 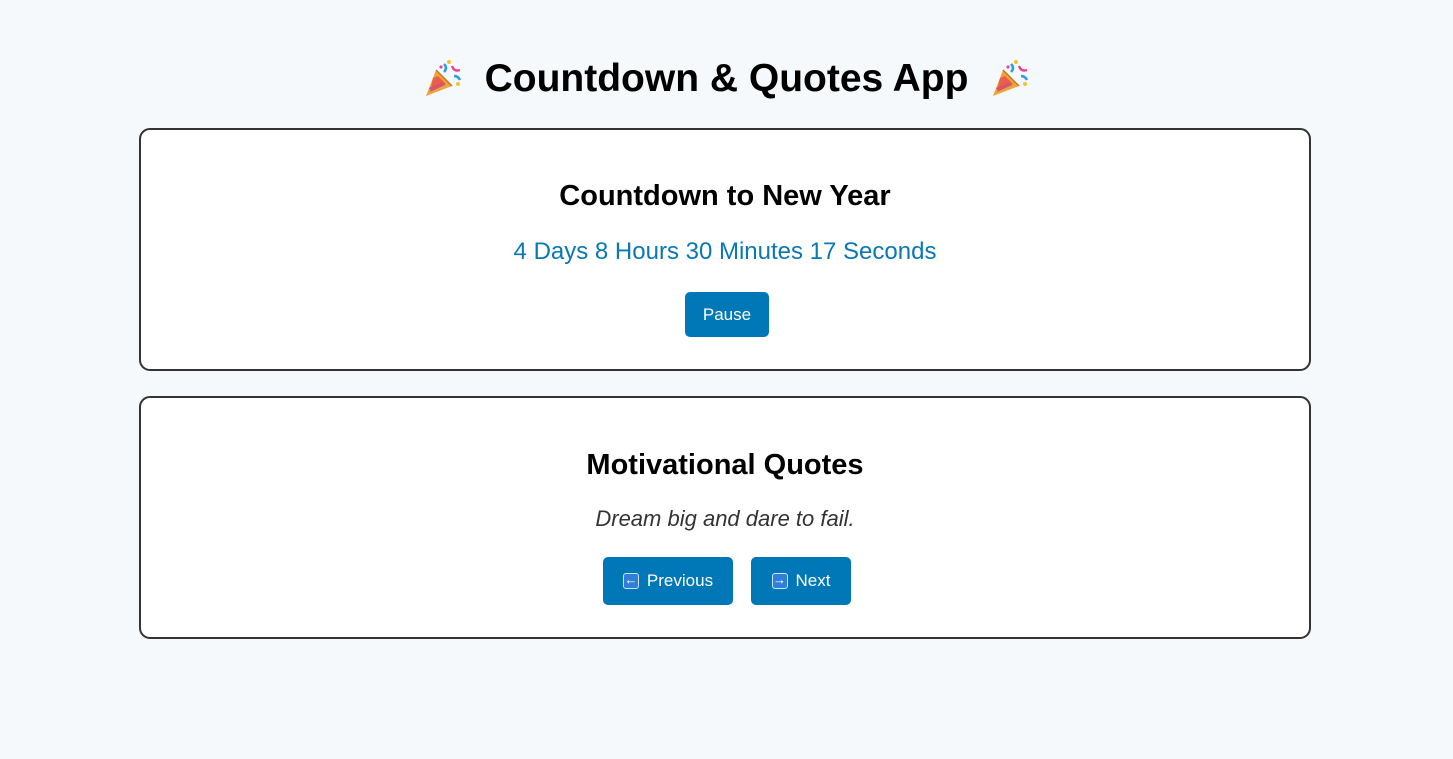 What do you see at coordinates (779, 580) in the screenshot?
I see `right-arrow-icon` at bounding box center [779, 580].